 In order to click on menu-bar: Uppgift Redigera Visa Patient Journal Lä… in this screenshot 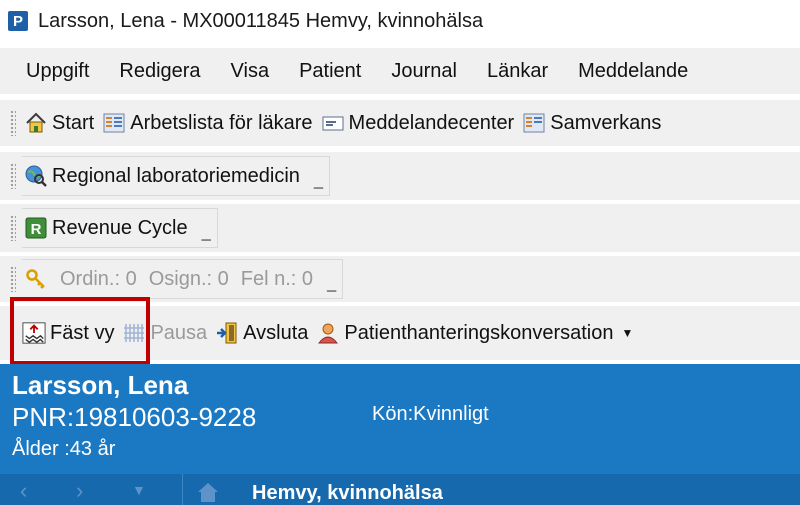, I will do `click(400, 71)`.